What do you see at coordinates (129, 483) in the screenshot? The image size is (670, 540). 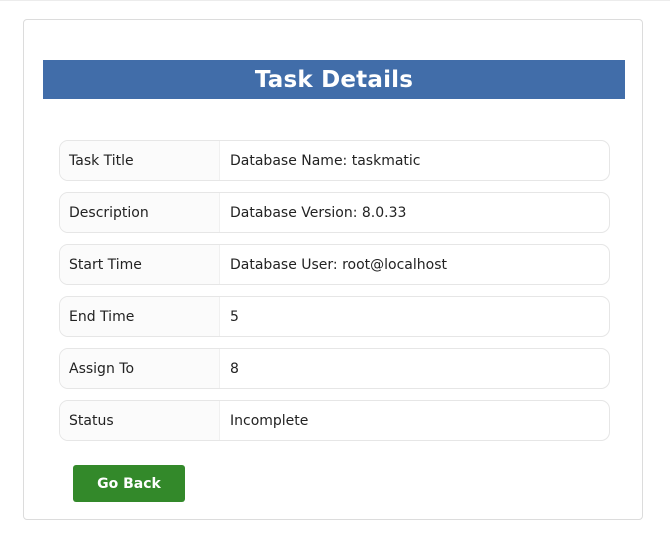 I see `go-back-button: Go Back` at bounding box center [129, 483].